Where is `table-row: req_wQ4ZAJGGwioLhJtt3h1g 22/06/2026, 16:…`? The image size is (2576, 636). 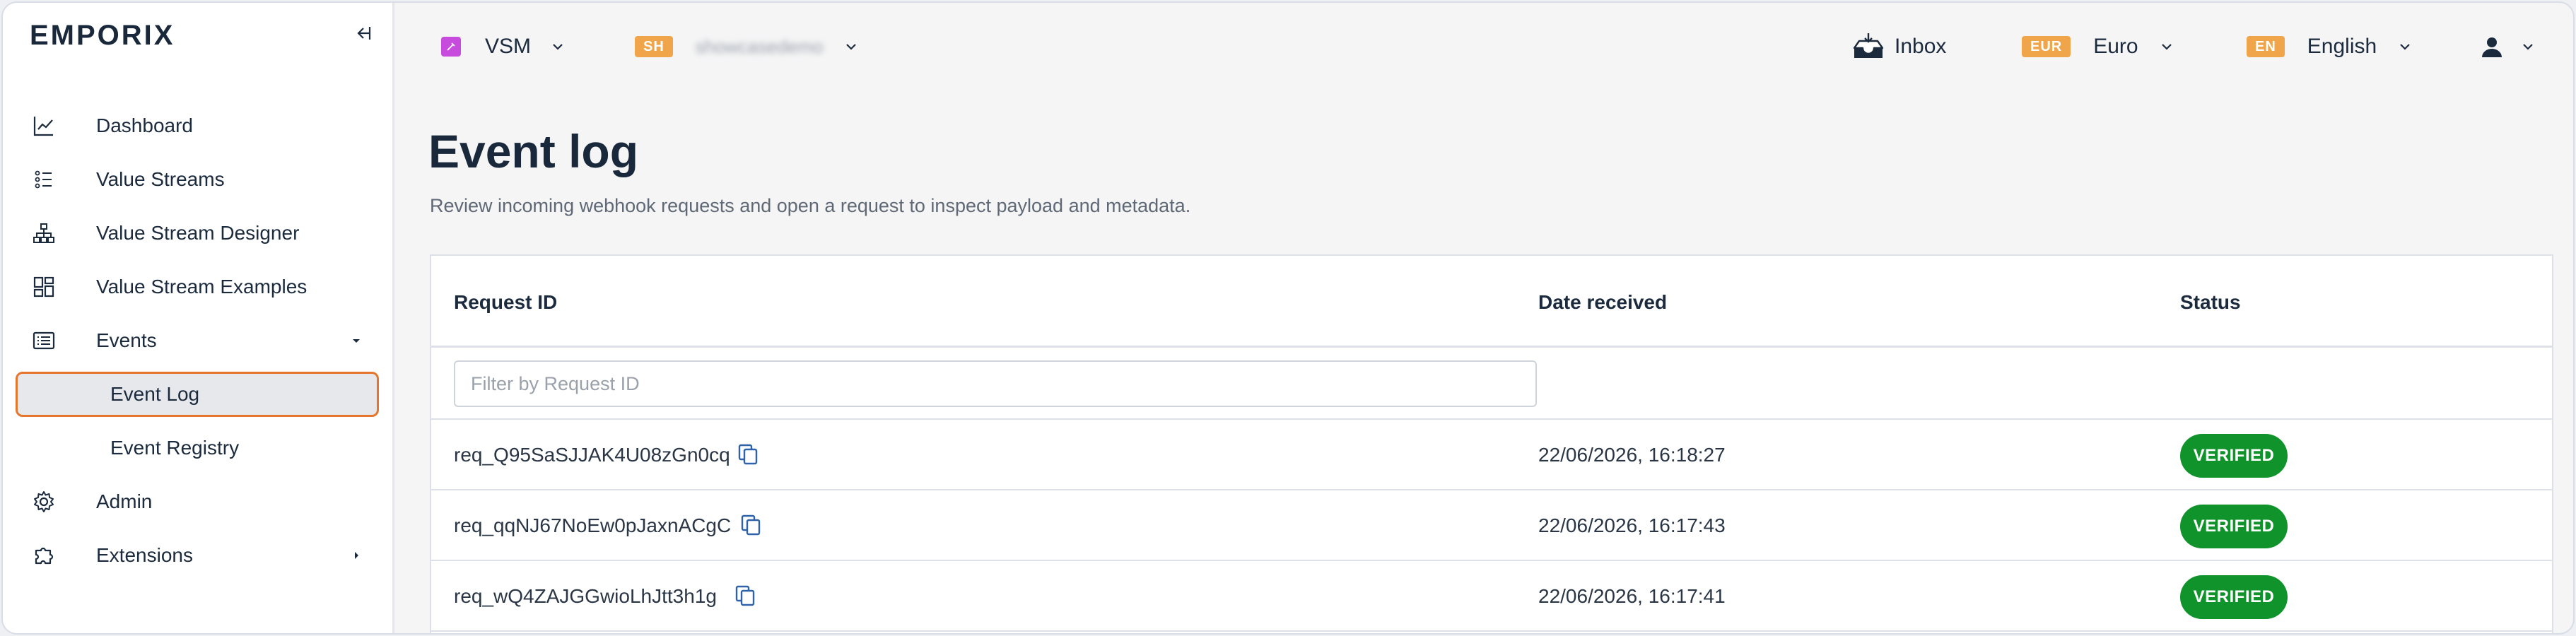 table-row: req_wQ4ZAJGGwioLhJtt3h1g 22/06/2026, 16:… is located at coordinates (1492, 596).